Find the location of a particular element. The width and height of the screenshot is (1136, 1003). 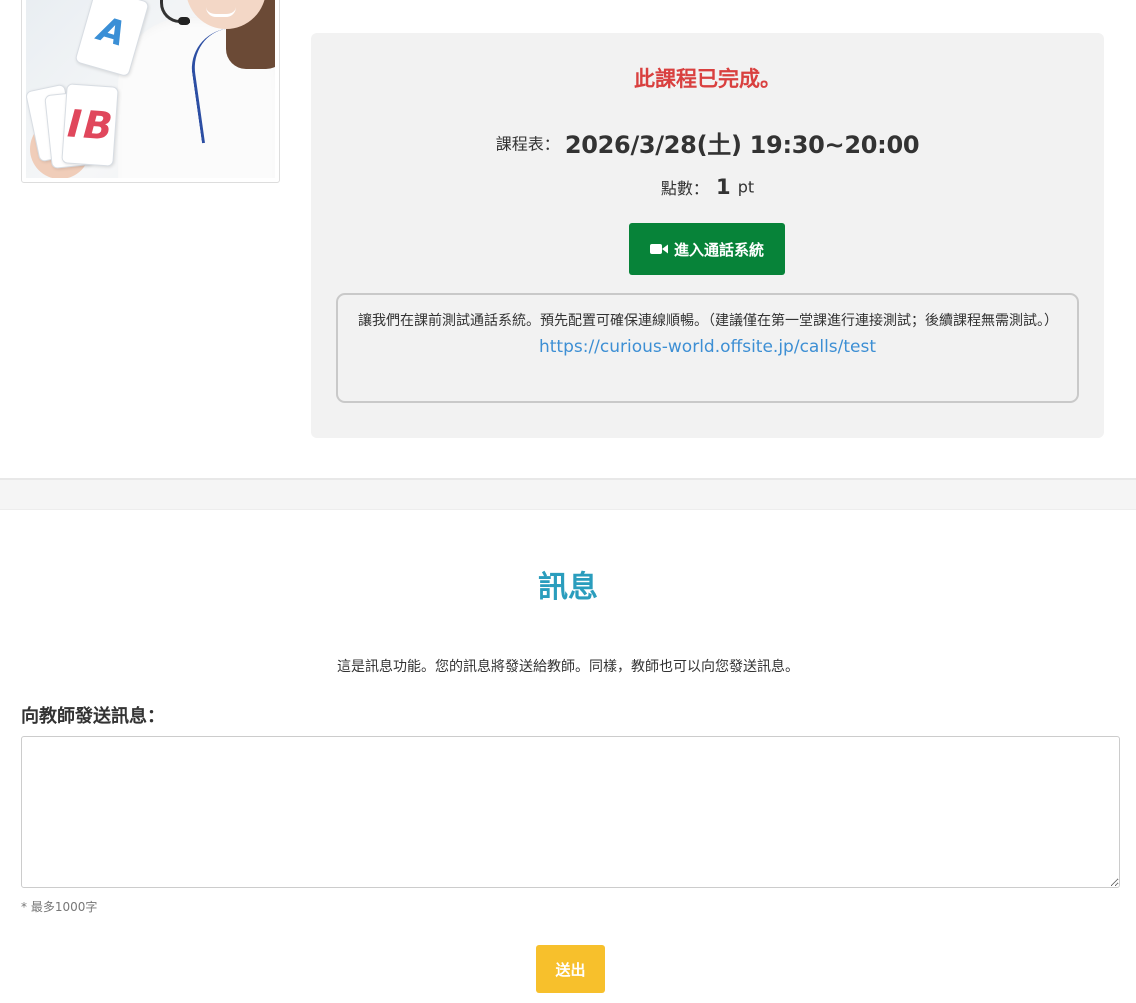

teacher-photo-card: A IB is located at coordinates (150, 91).